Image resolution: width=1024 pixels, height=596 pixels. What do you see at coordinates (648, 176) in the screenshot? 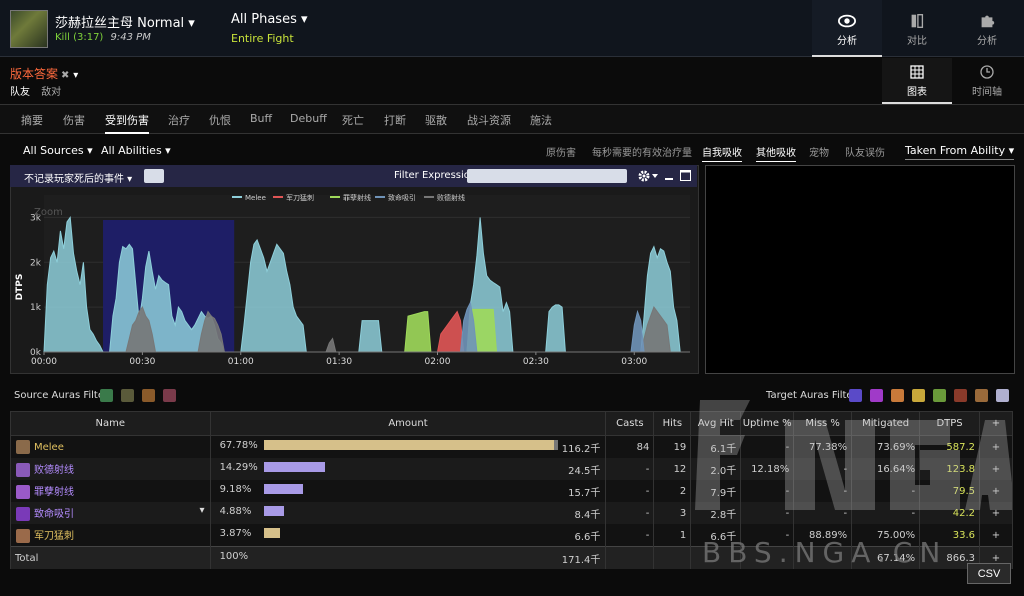
I see `gear-icon` at bounding box center [648, 176].